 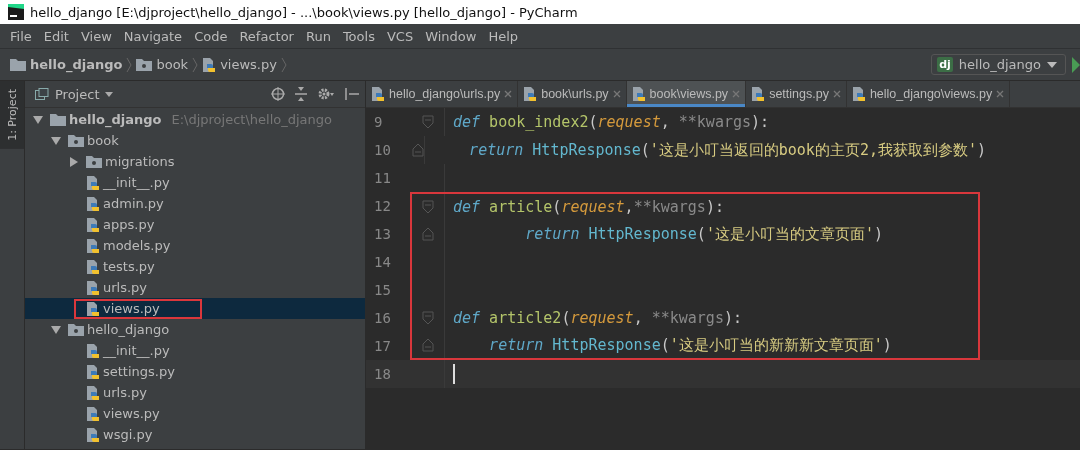 What do you see at coordinates (74, 94) in the screenshot?
I see `project-view-dropdown: Project` at bounding box center [74, 94].